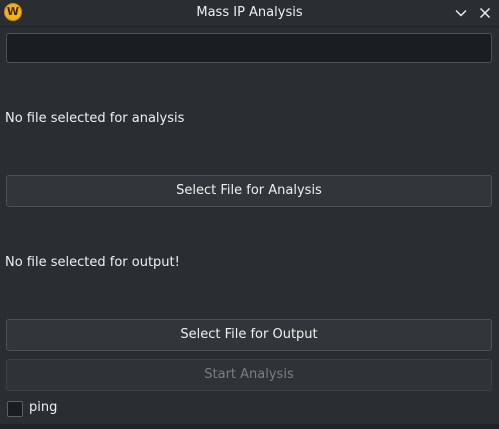 The height and width of the screenshot is (429, 499). Describe the element at coordinates (249, 335) in the screenshot. I see `select-output-file-button: Select File for Output` at that location.